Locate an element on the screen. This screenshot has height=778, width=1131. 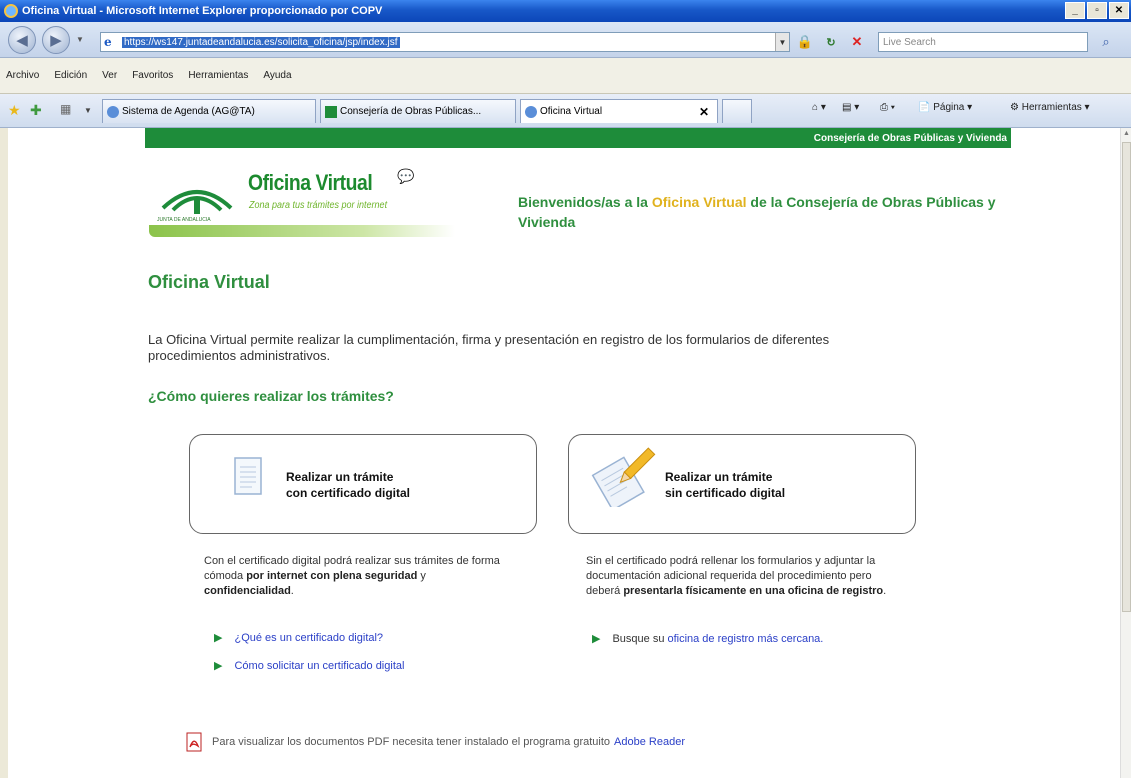
desc-without-c: . is located at coordinates (885, 591).